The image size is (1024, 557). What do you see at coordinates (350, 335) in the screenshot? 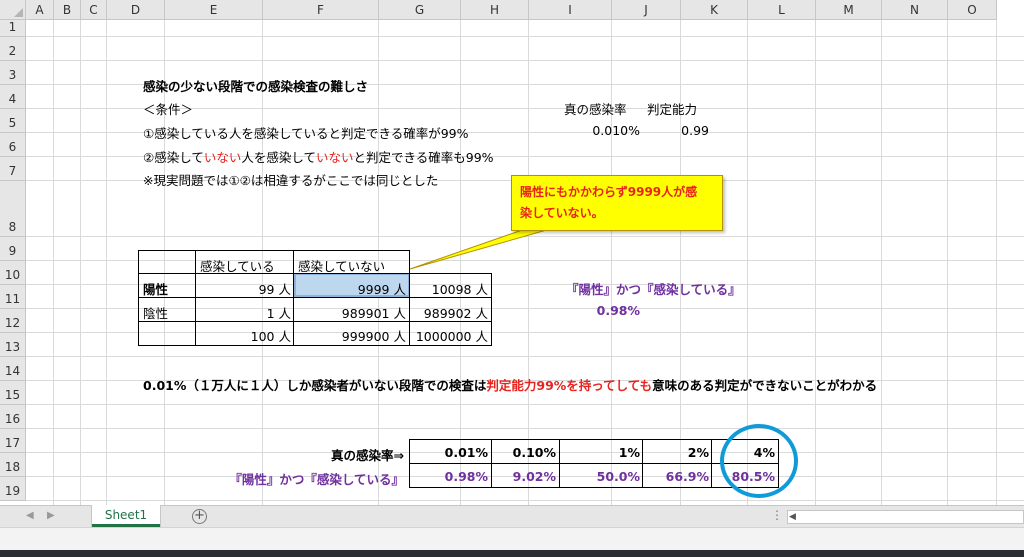
I see `cell-f12: 999900 人` at bounding box center [350, 335].